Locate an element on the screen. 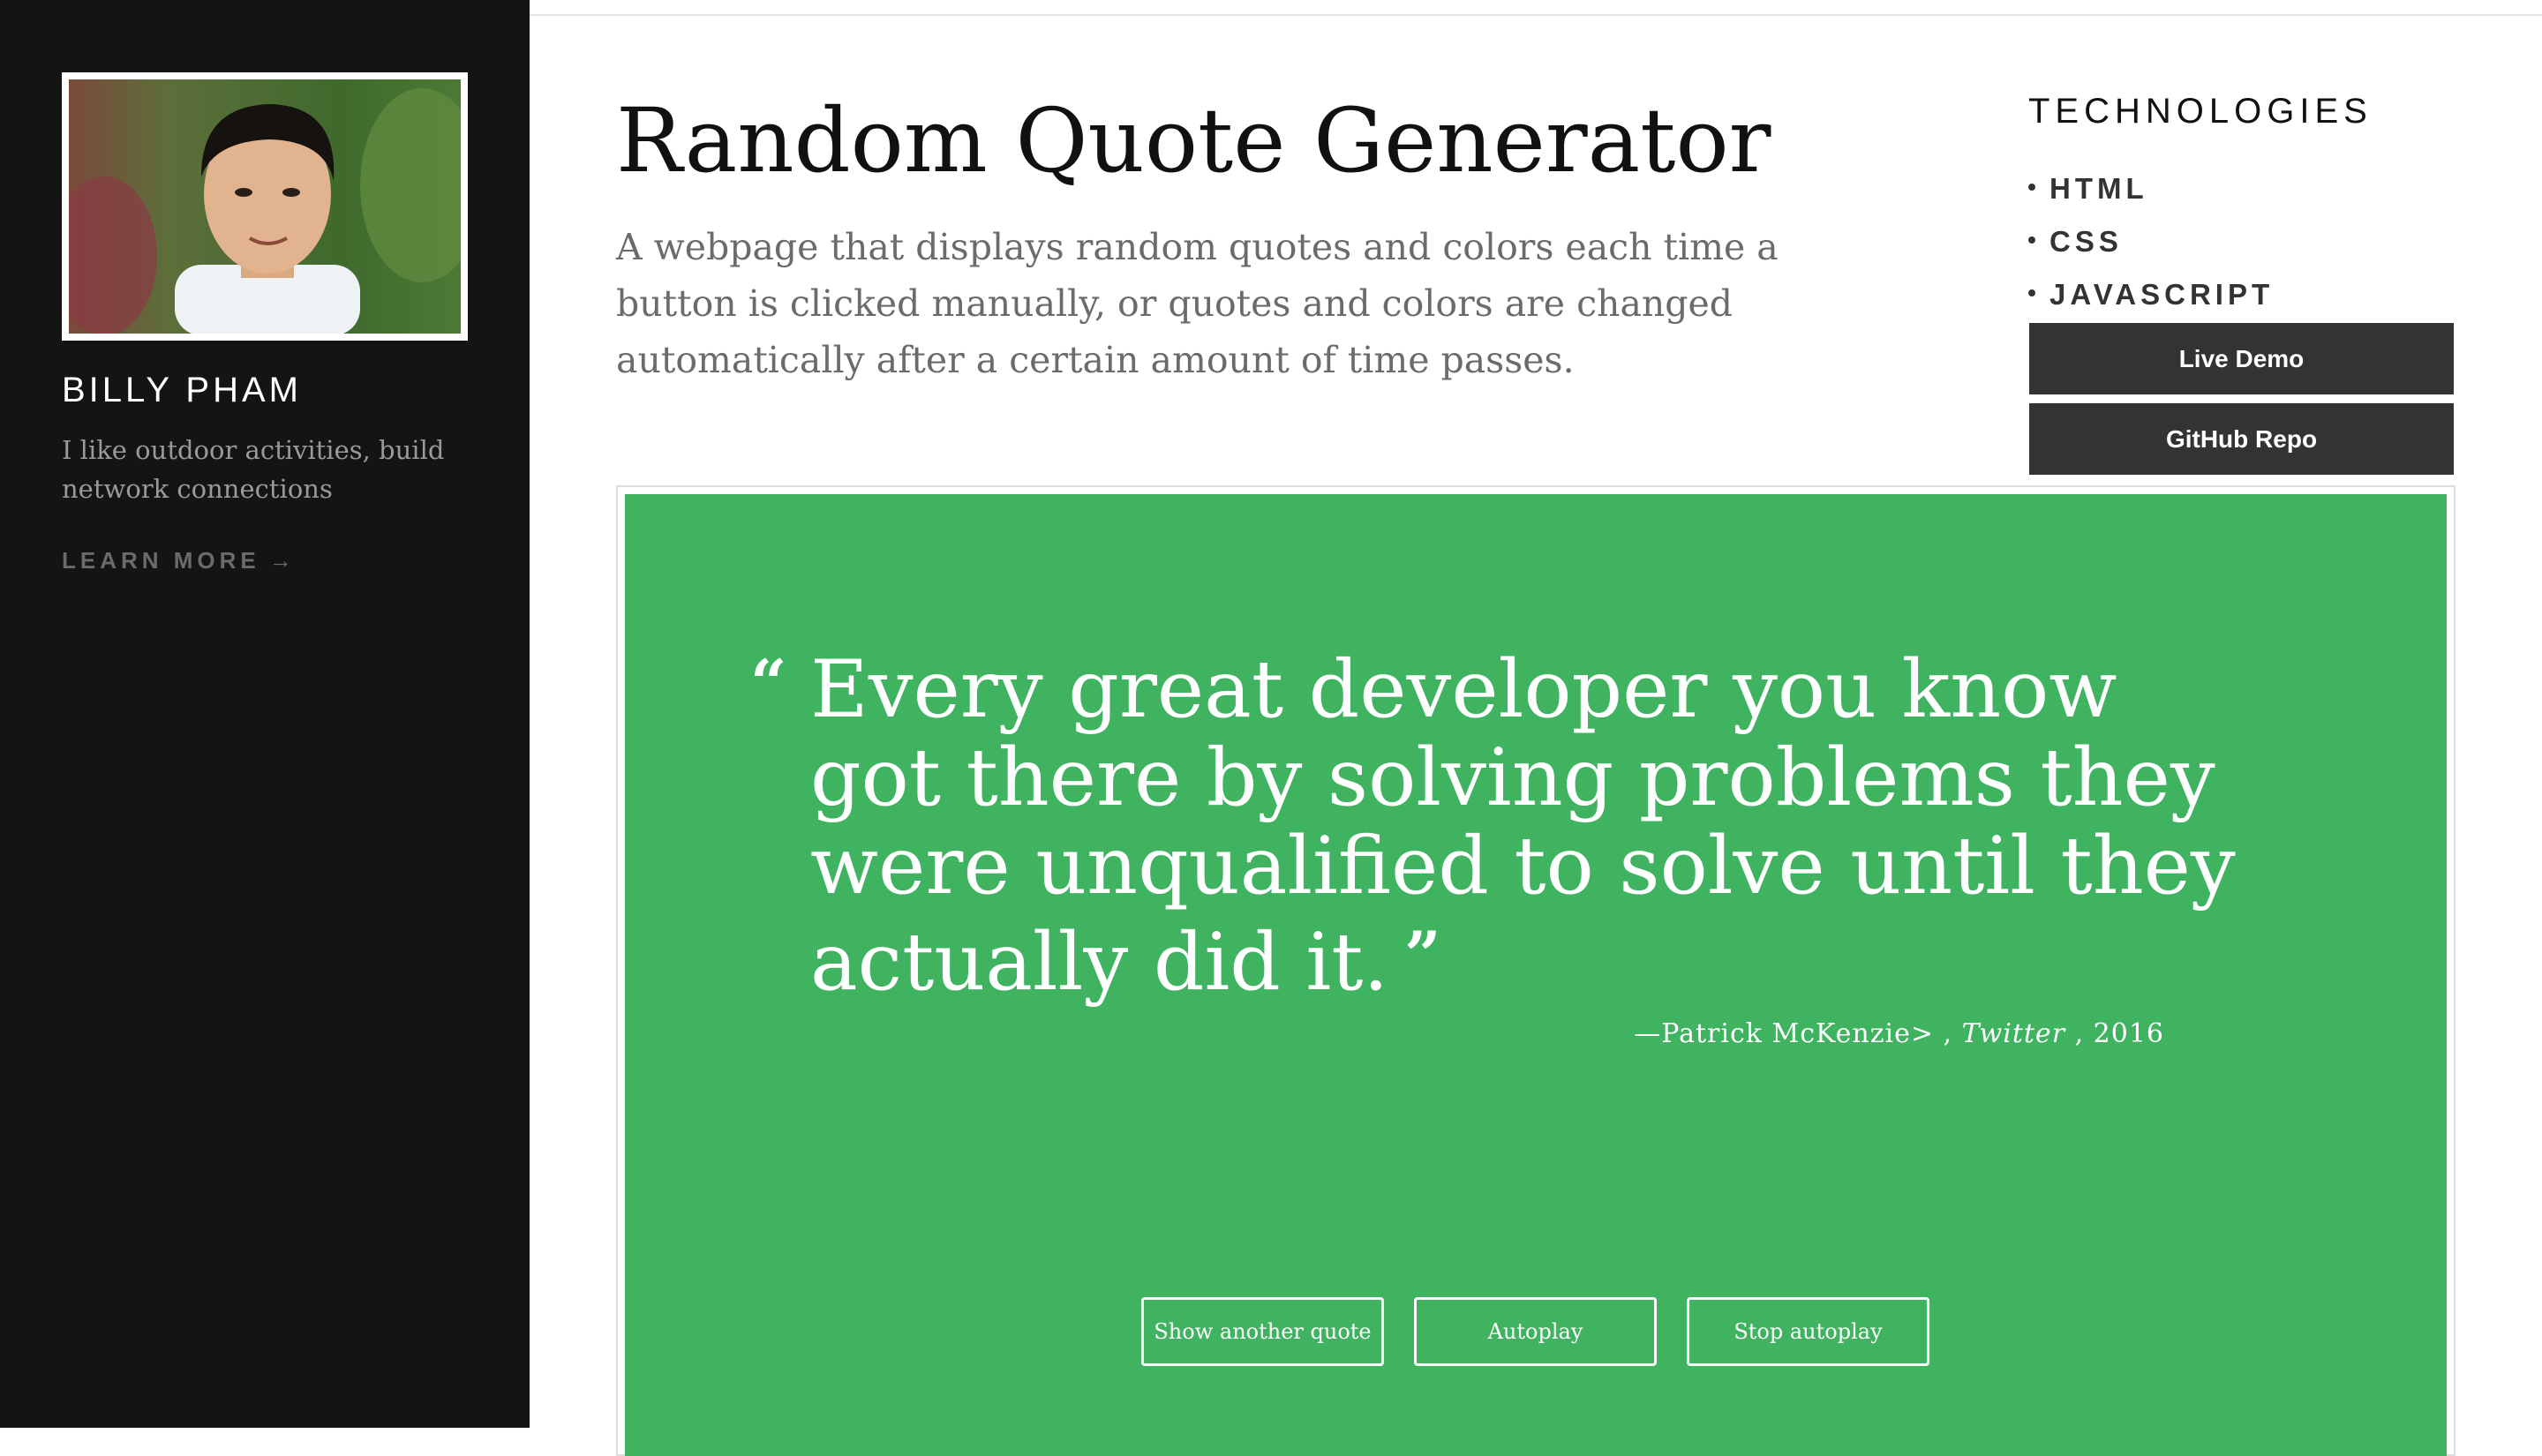 The image size is (2542, 1456). tech-item: CSS is located at coordinates (2151, 241).